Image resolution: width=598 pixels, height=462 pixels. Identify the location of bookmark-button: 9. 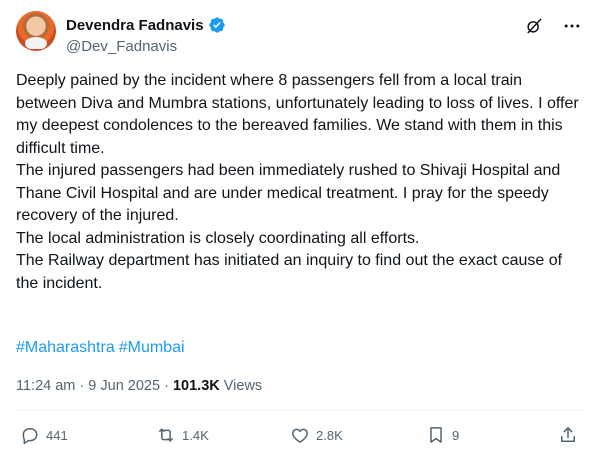
(442, 435).